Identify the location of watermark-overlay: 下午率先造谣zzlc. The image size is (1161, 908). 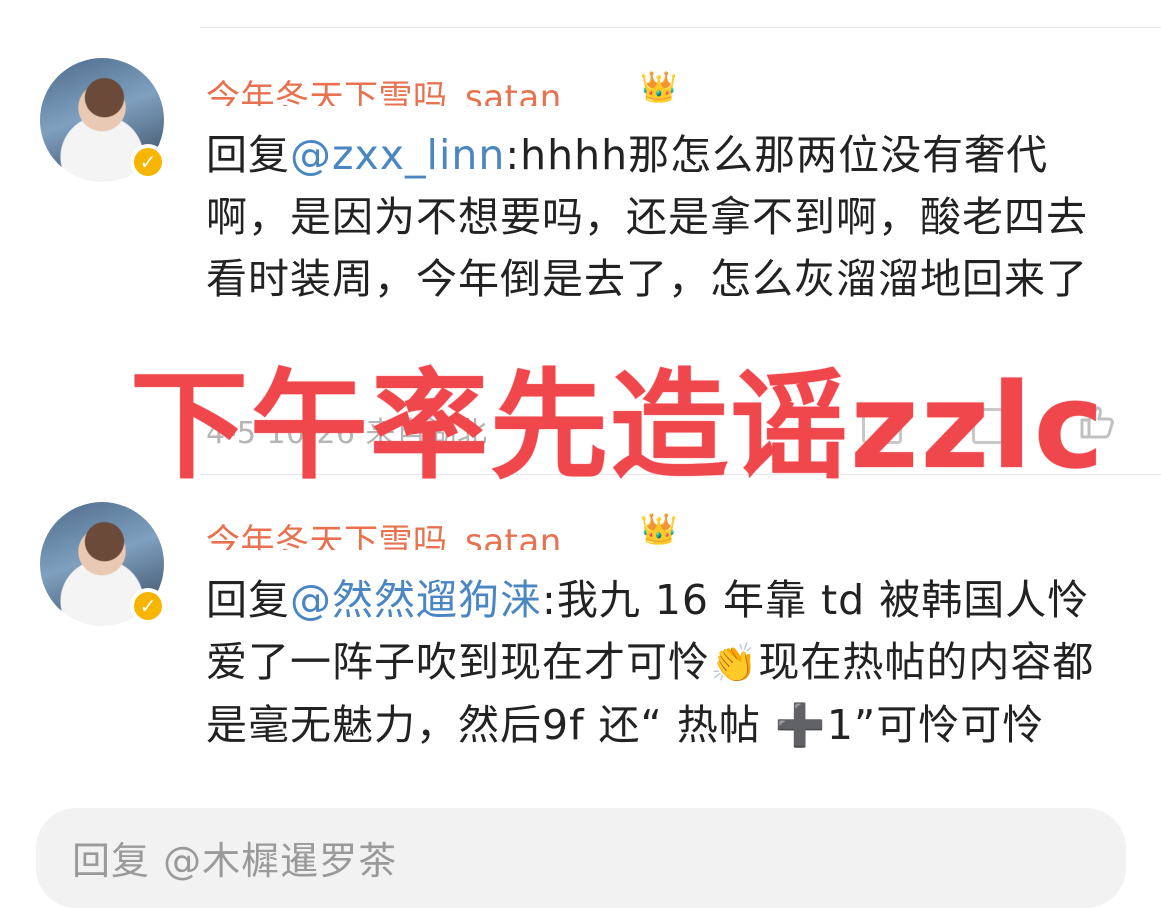
(618, 426).